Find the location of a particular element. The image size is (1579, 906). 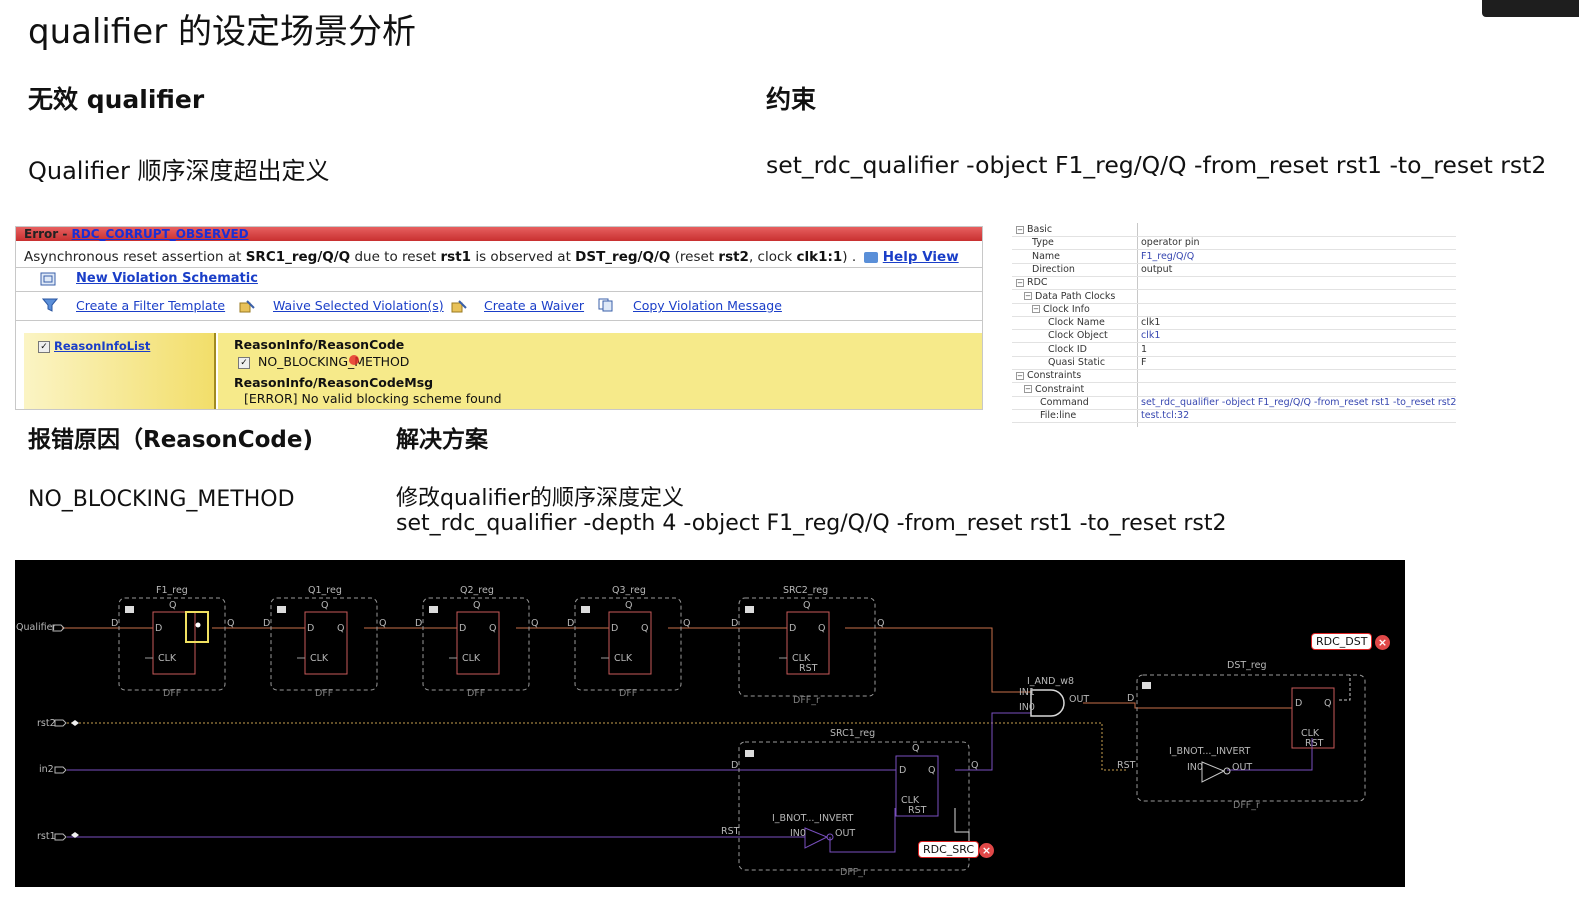

property-row: − Constraint is located at coordinates (1234, 390).